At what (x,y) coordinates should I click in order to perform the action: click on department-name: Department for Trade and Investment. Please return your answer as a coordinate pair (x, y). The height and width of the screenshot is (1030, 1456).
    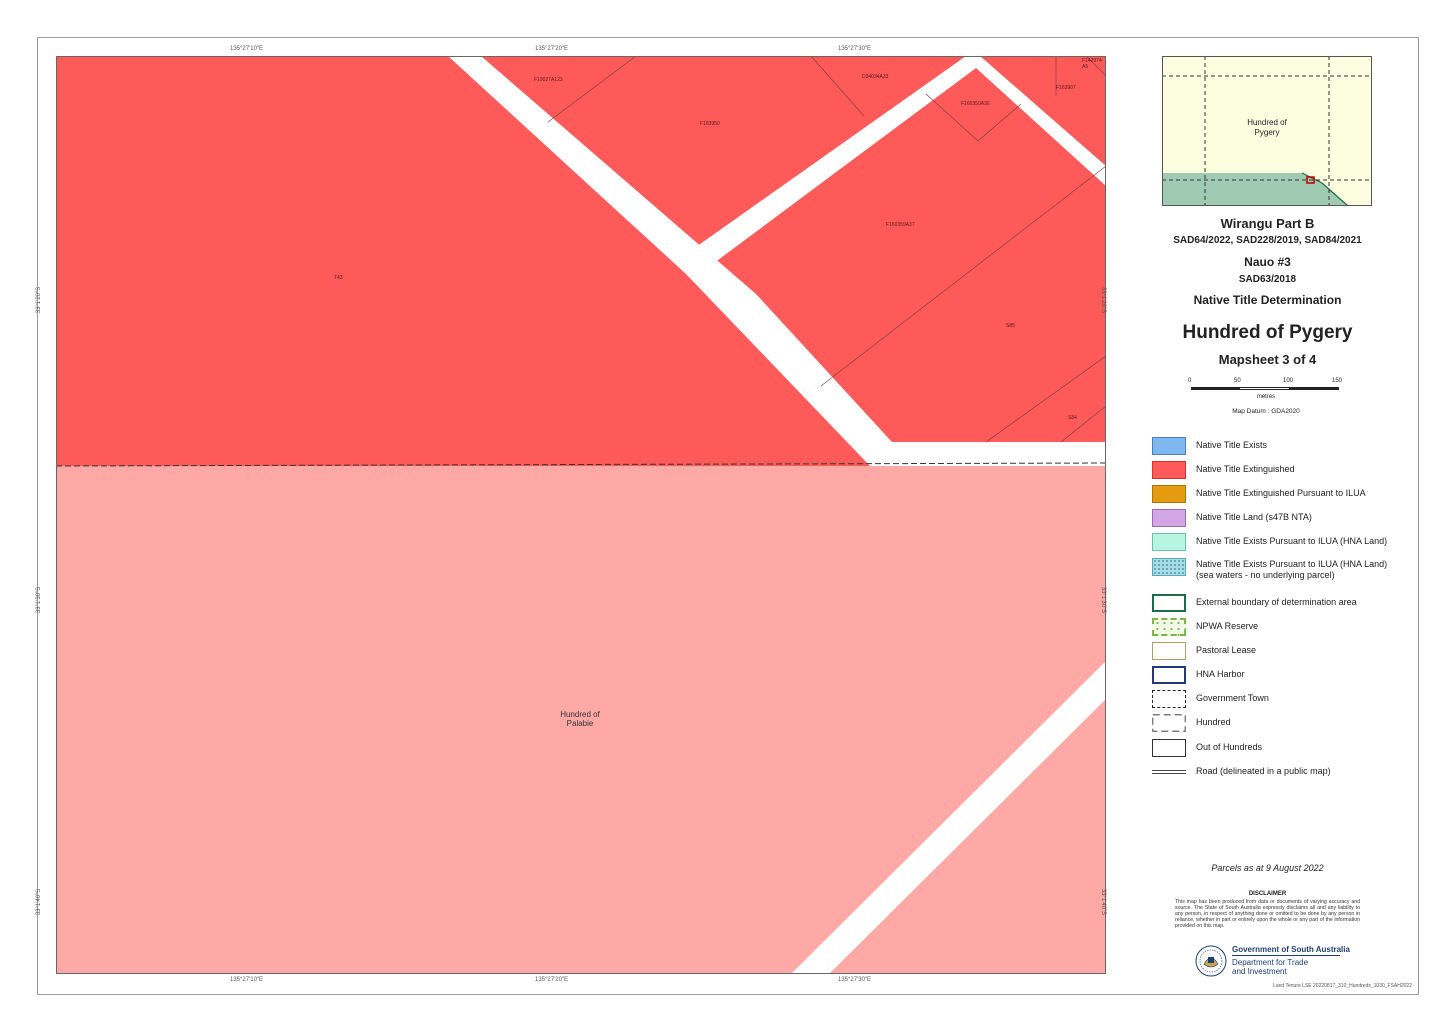
    Looking at the image, I should click on (1270, 967).